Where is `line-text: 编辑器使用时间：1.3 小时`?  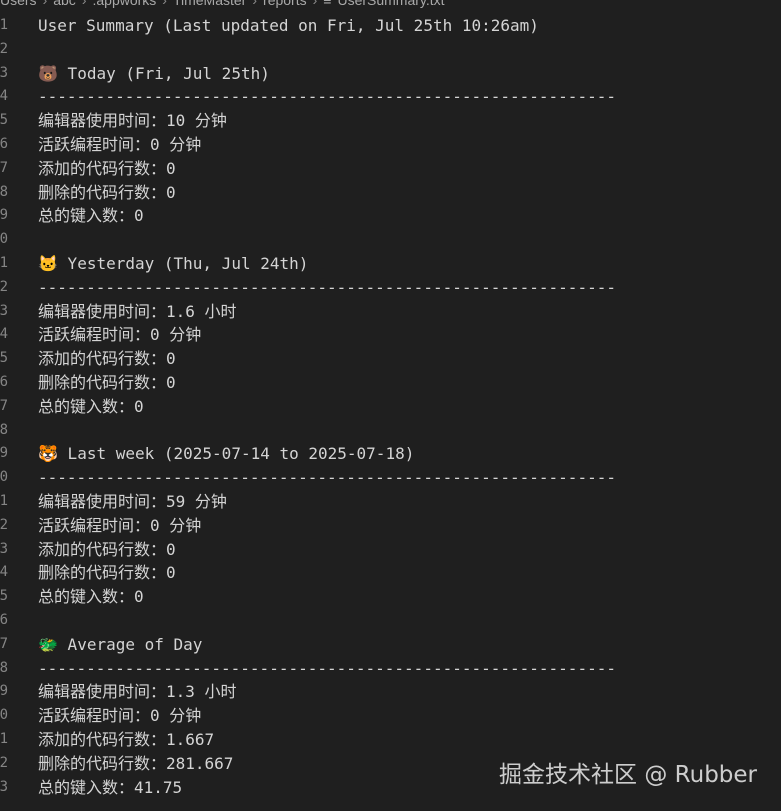
line-text: 编辑器使用时间：1.3 小时 is located at coordinates (137, 692).